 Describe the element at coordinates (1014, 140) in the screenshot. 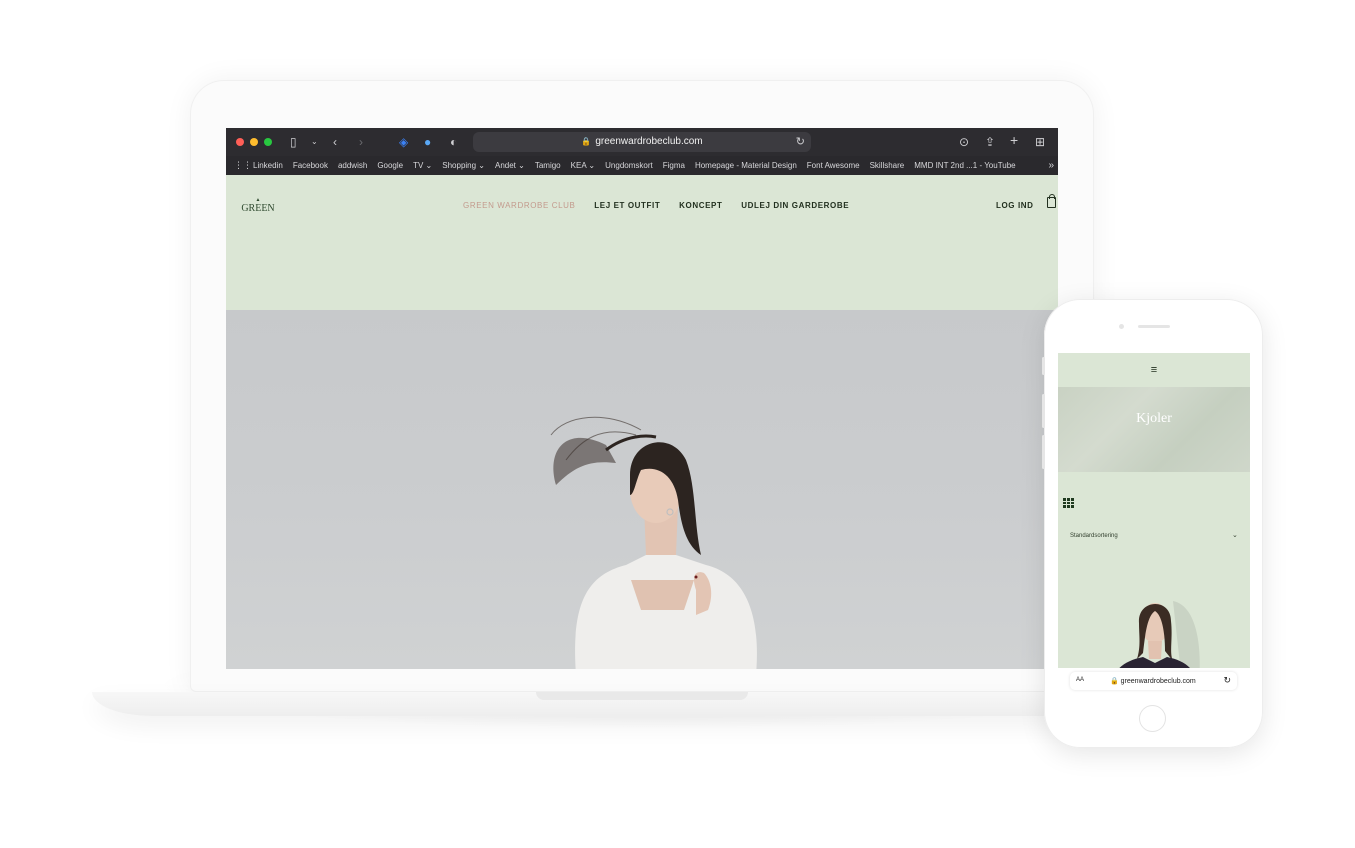

I see `new-tab-icon: +` at that location.